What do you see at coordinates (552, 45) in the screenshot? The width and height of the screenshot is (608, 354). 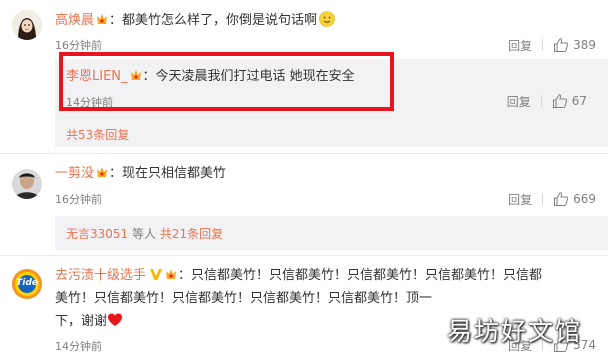 I see `comment-actions: 回复 389` at bounding box center [552, 45].